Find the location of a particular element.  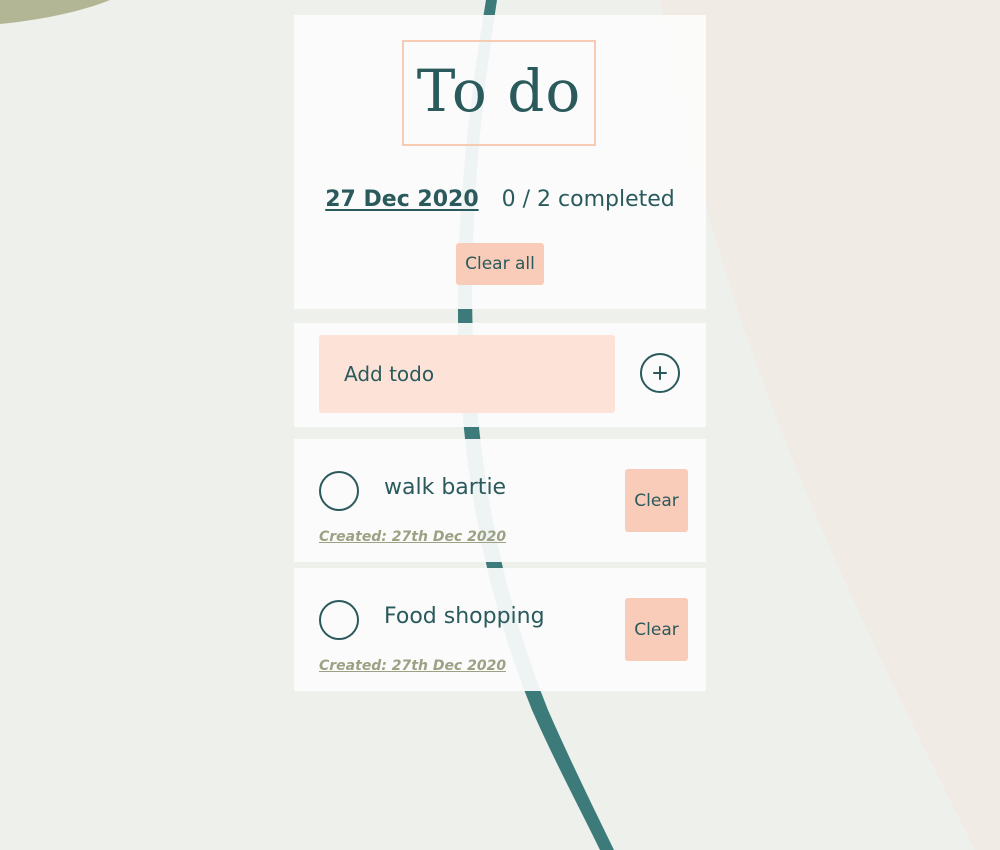

date-link: 27 Dec 2020 is located at coordinates (401, 199).